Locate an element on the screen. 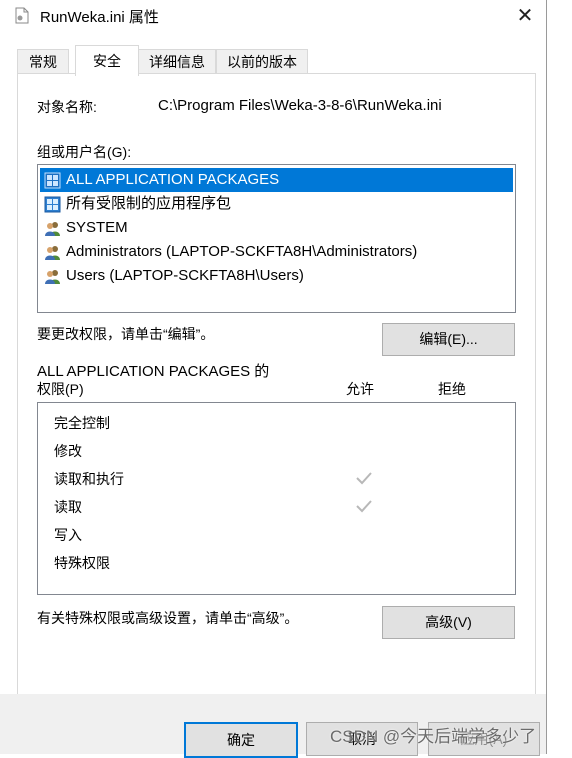 The image size is (572, 758). deny-column-header: 拒绝 is located at coordinates (452, 389).